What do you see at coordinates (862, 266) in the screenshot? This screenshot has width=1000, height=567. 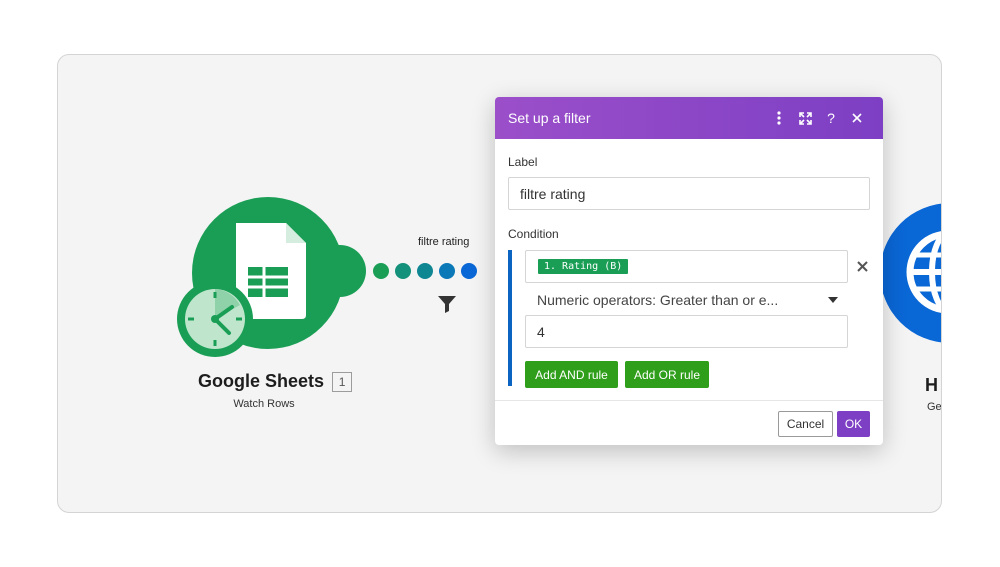 I see `remove-condition-icon` at bounding box center [862, 266].